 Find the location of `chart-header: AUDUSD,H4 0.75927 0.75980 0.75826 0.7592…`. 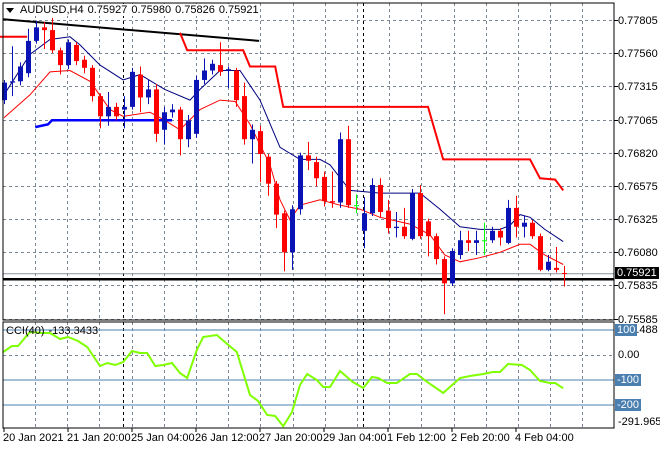

chart-header: AUDUSD,H4 0.75927 0.75980 0.75826 0.7592… is located at coordinates (132, 10).